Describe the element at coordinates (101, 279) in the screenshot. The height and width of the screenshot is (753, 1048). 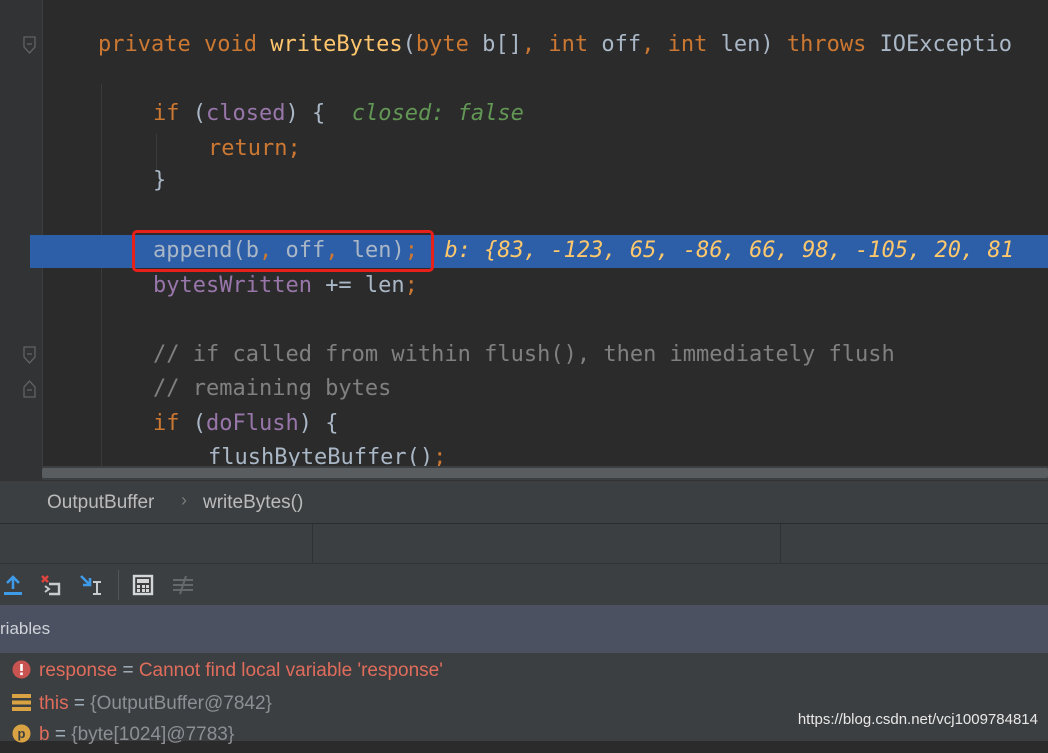
I see `indent-guide` at that location.